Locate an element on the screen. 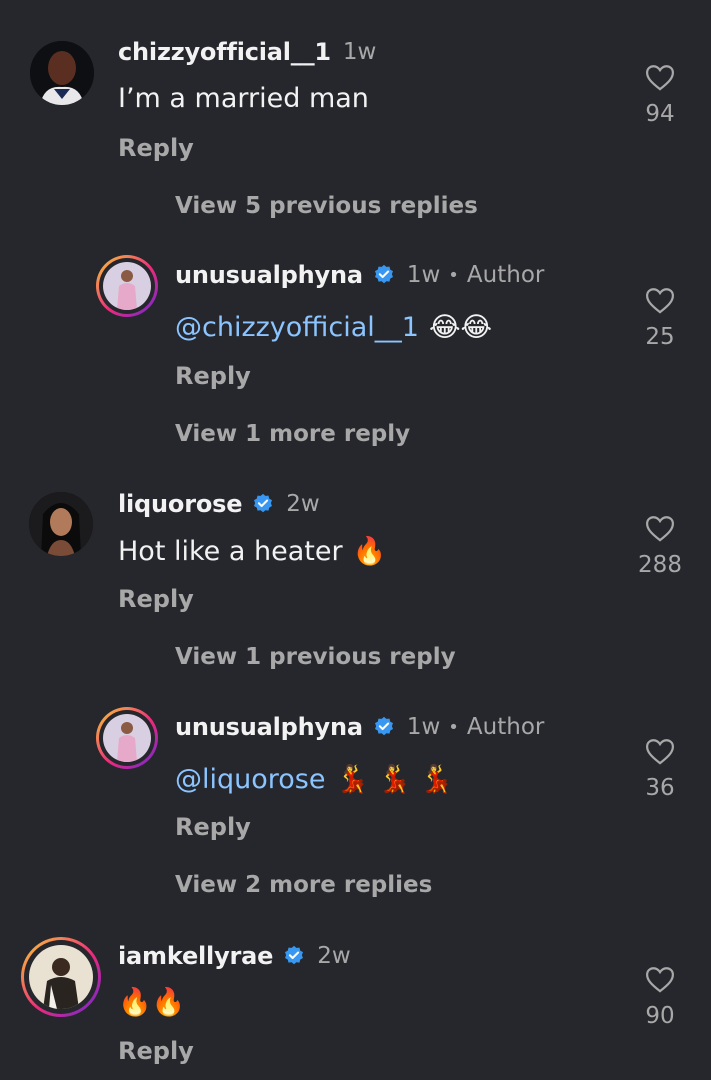 This screenshot has height=1080, width=711. comment-text: @liquorose 💃 💃 💃 is located at coordinates (314, 779).